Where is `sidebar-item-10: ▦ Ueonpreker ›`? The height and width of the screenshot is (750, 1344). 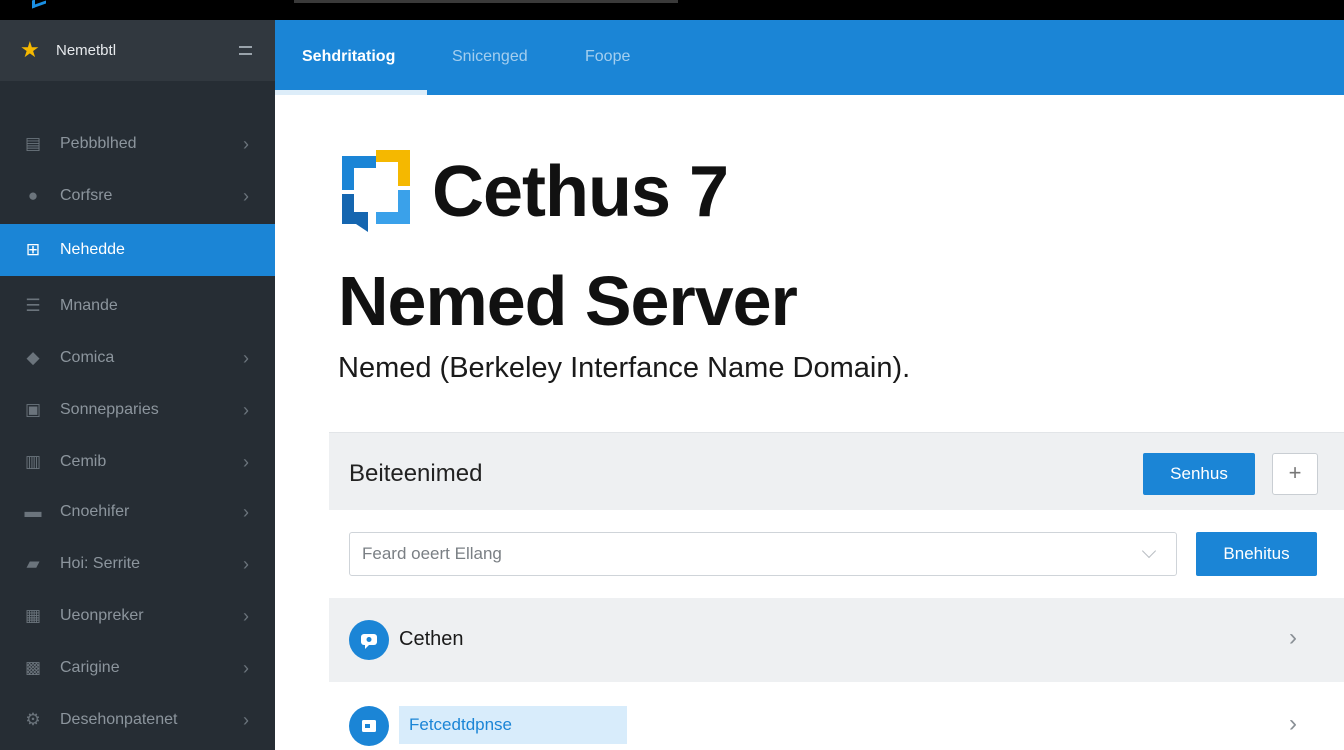
sidebar-item-10: ▦ Ueonpreker › is located at coordinates (137, 616).